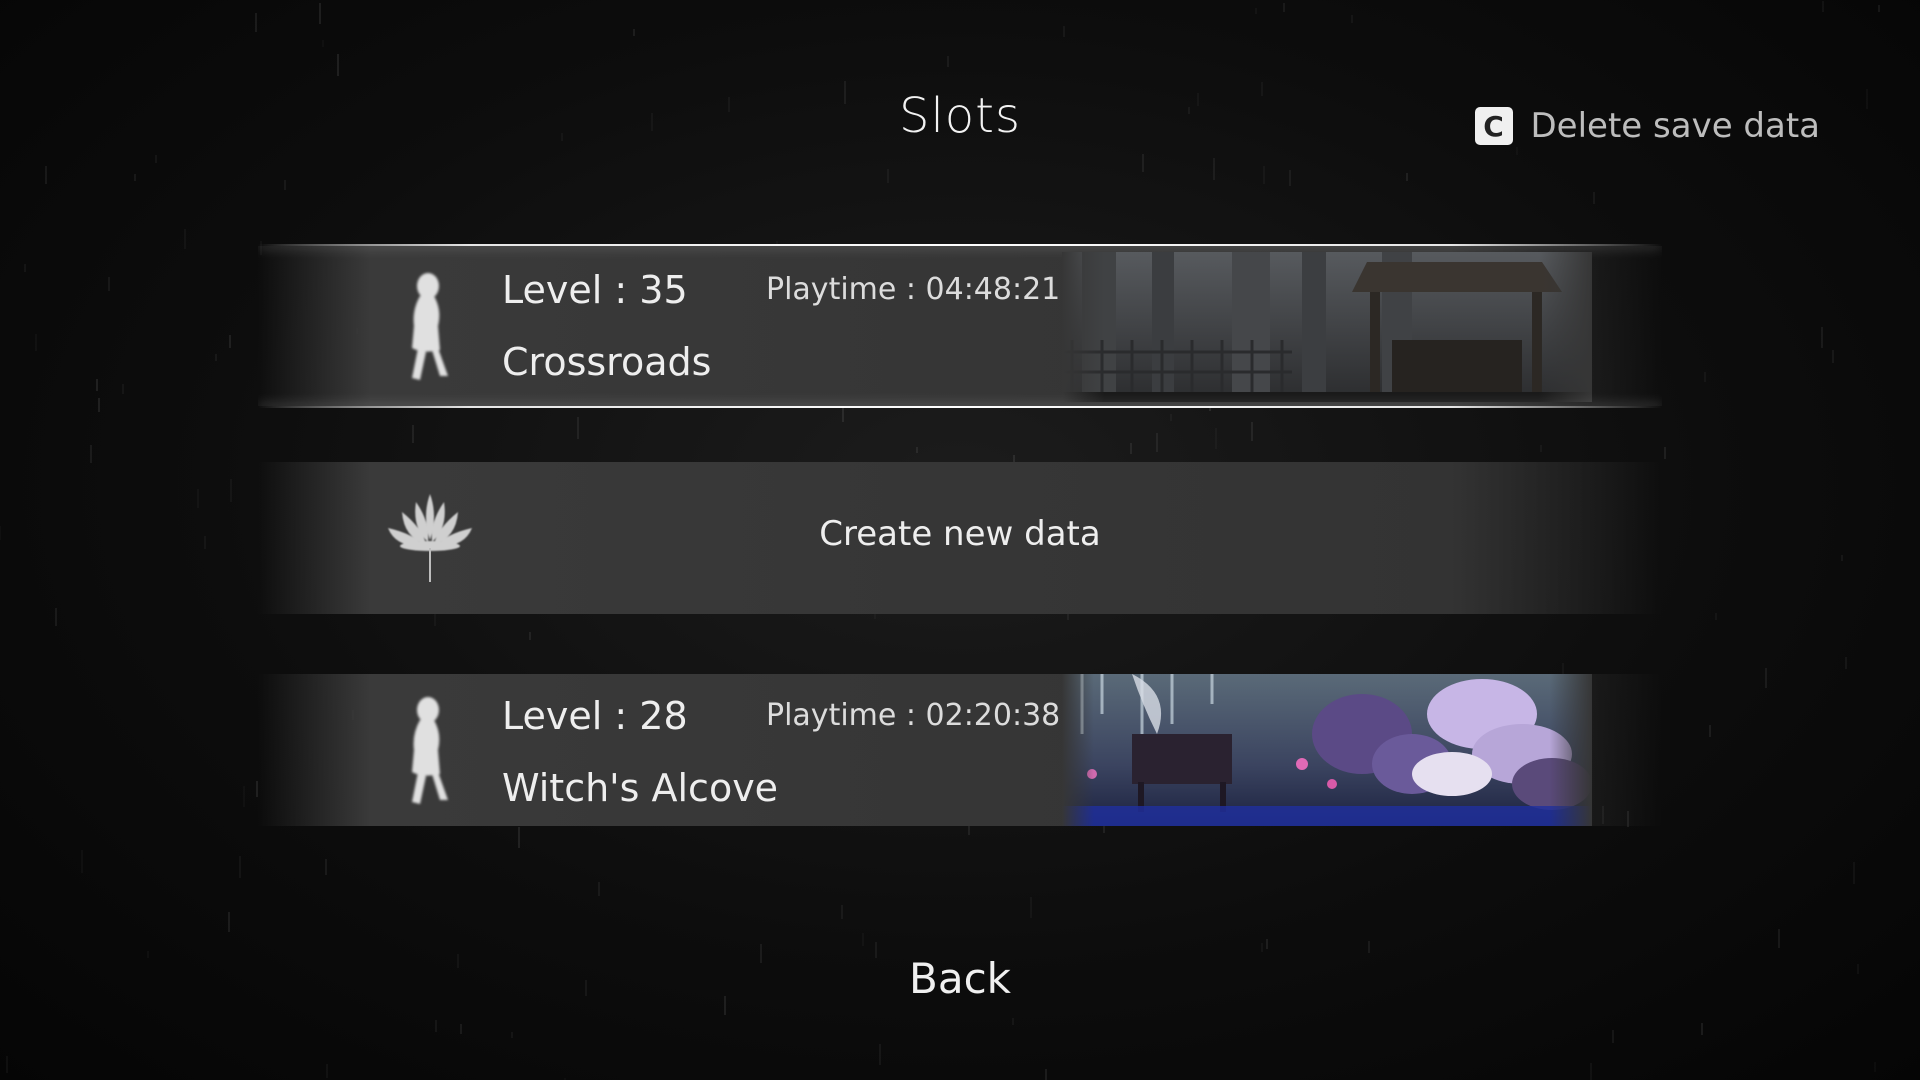  Describe the element at coordinates (595, 290) in the screenshot. I see `slot-level: Level : 35` at that location.